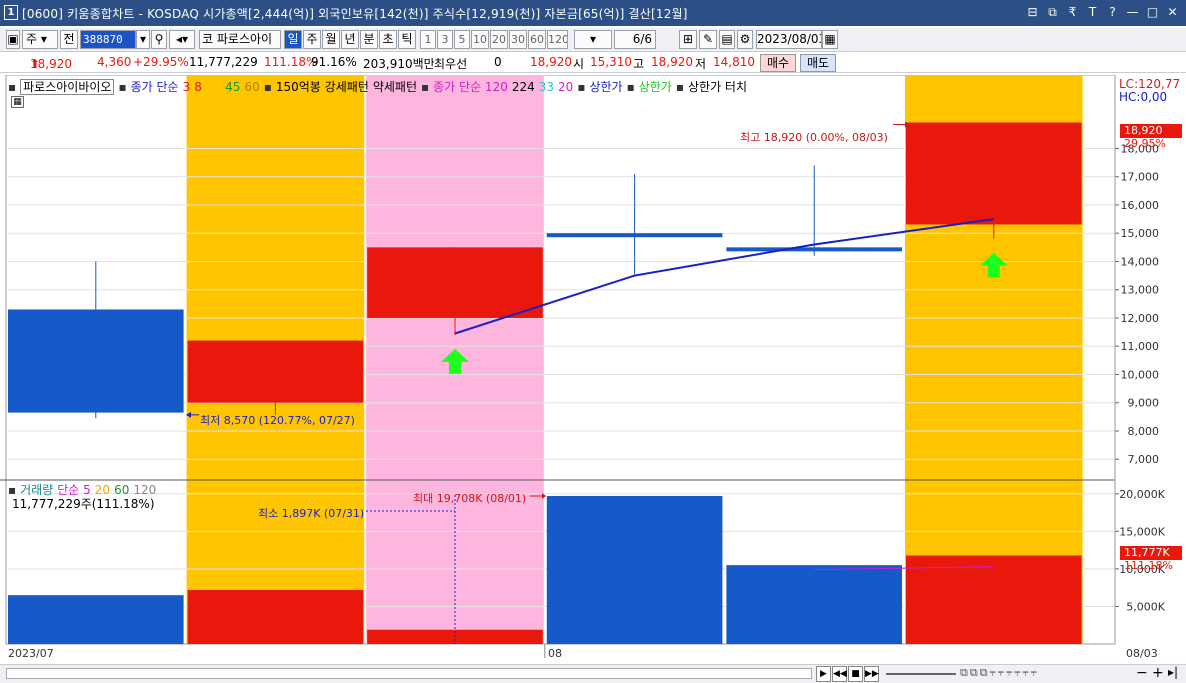 This screenshot has height=683, width=1186. Describe the element at coordinates (818, 63) in the screenshot. I see `sell-button: 매도` at that location.